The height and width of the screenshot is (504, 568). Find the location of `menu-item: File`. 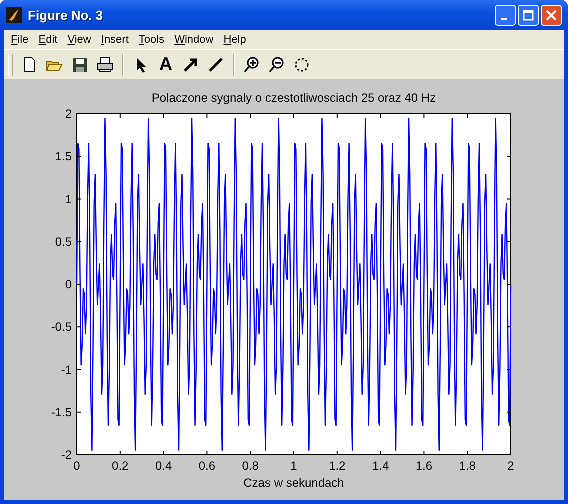

menu-item: File is located at coordinates (20, 40).